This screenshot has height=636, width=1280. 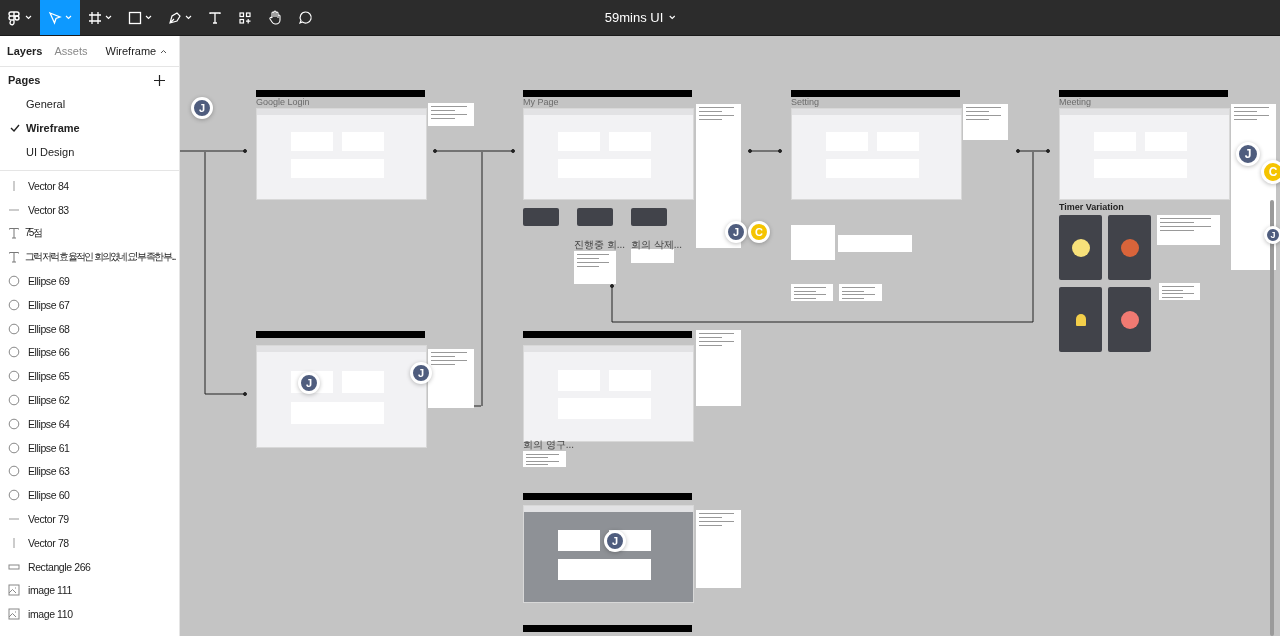 I want to click on components-icon, so click(x=245, y=17).